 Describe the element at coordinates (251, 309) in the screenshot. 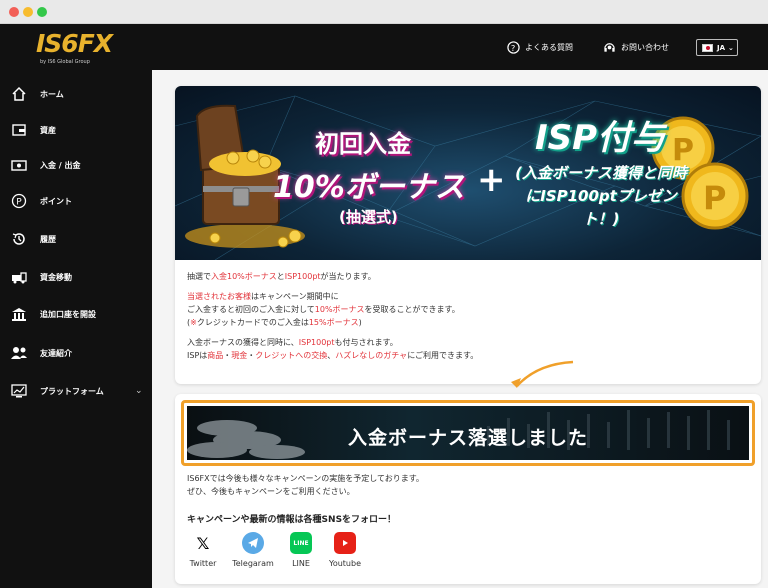

I see `text: ご入金すると初回のご入金に対して` at that location.